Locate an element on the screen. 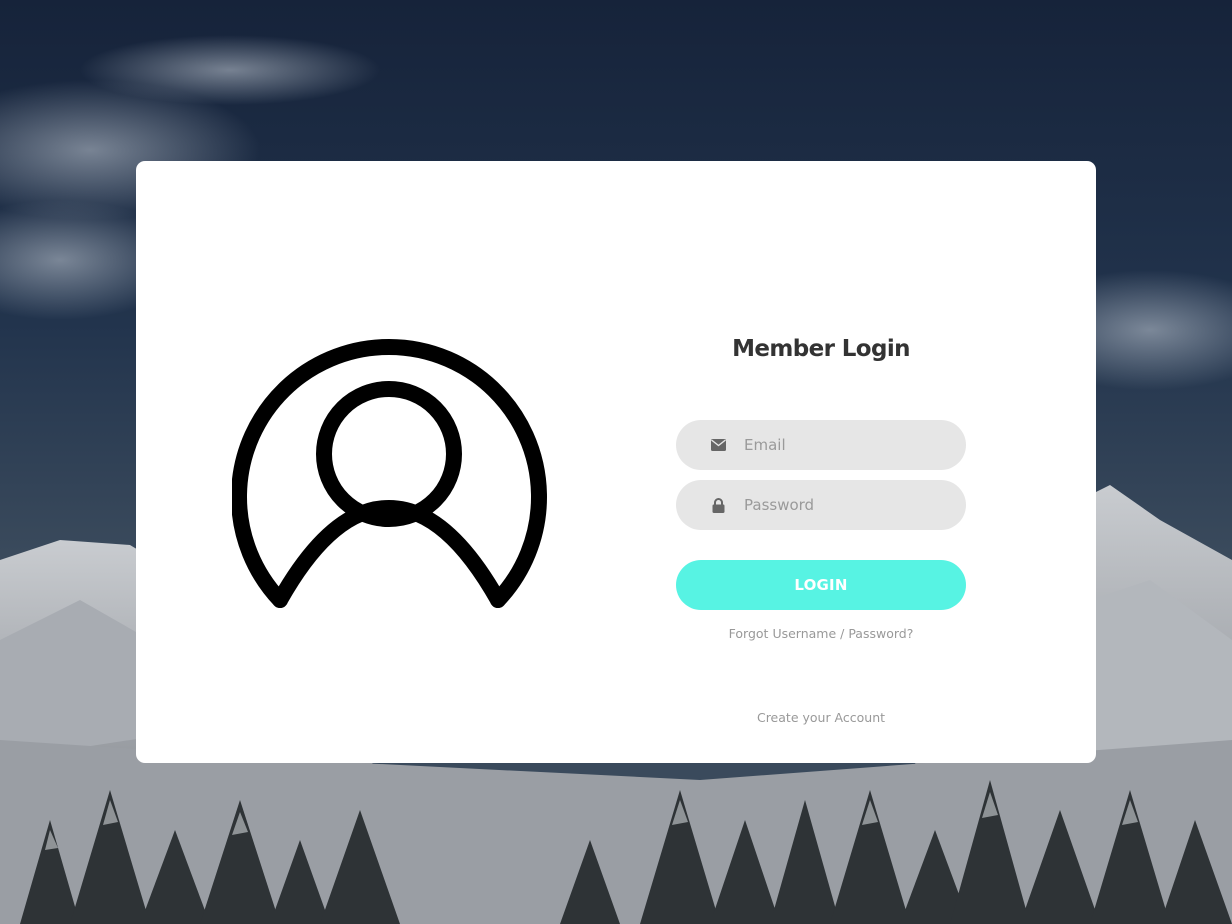  forgot-credentials: Forgot Username / Password? is located at coordinates (821, 633).